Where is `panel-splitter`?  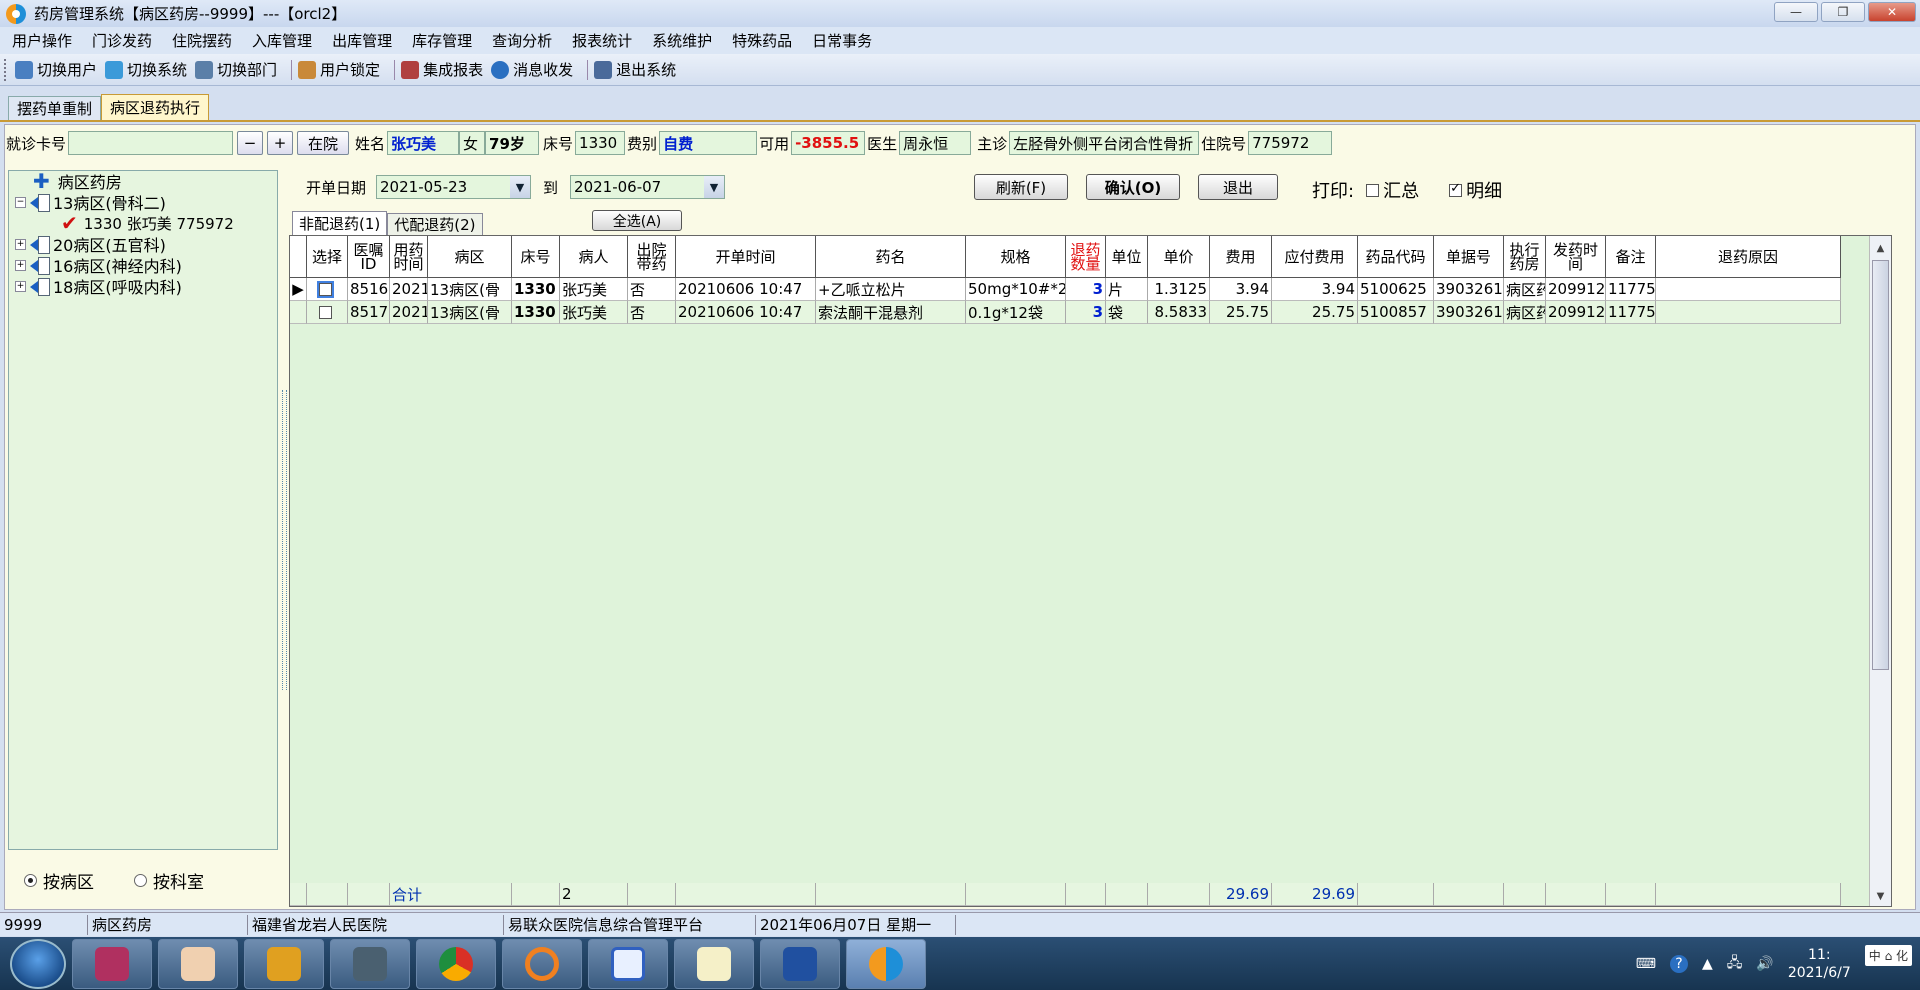 panel-splitter is located at coordinates (284, 540).